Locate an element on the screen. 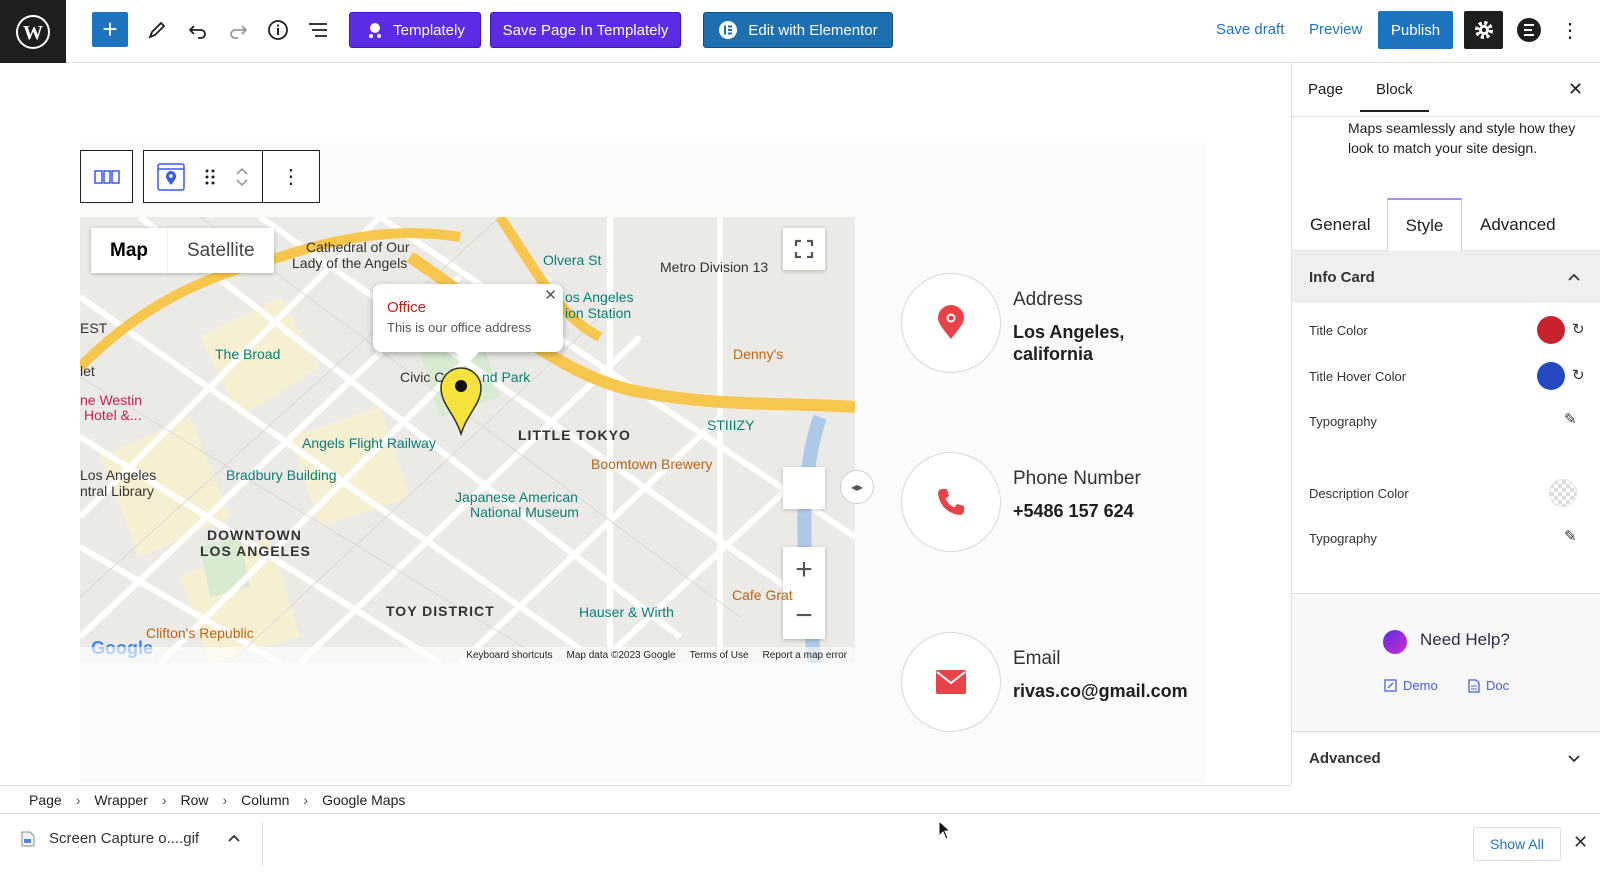  templately-label: Templately is located at coordinates (429, 30).